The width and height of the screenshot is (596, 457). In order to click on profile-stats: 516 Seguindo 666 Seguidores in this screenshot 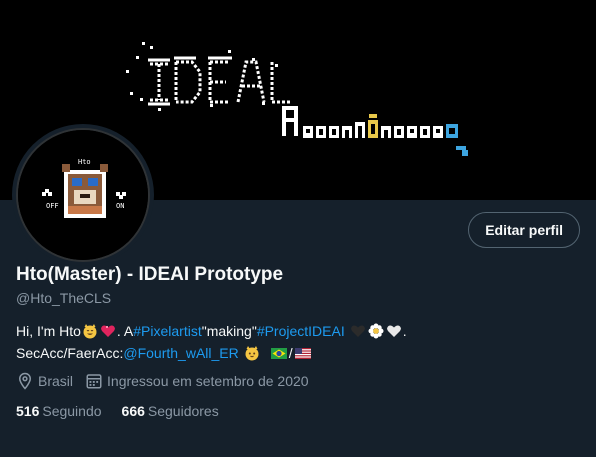, I will do `click(127, 411)`.